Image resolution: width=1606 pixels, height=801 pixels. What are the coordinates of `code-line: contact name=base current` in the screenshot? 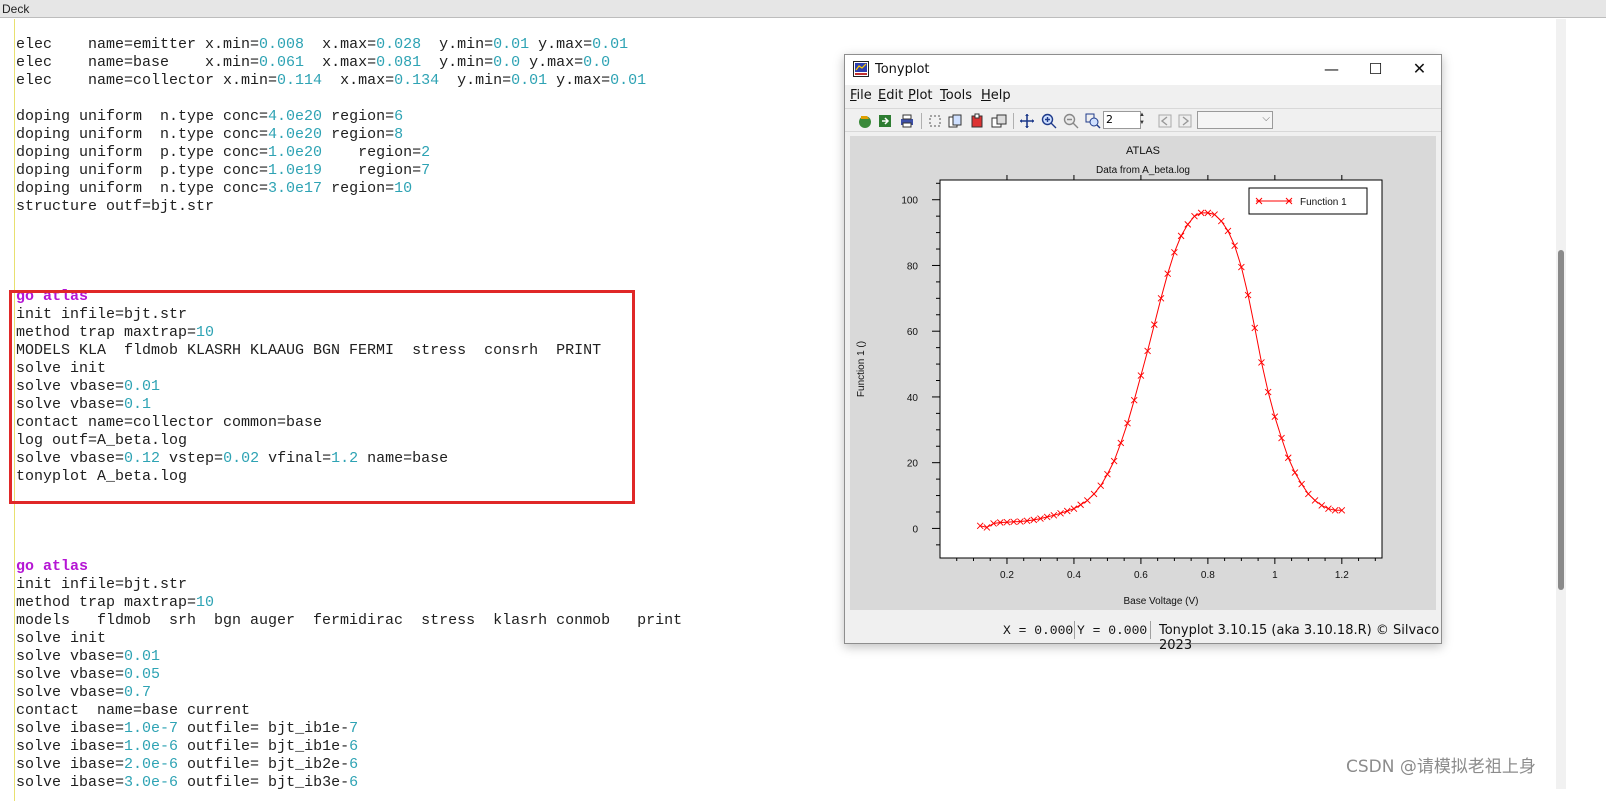 It's located at (426, 711).